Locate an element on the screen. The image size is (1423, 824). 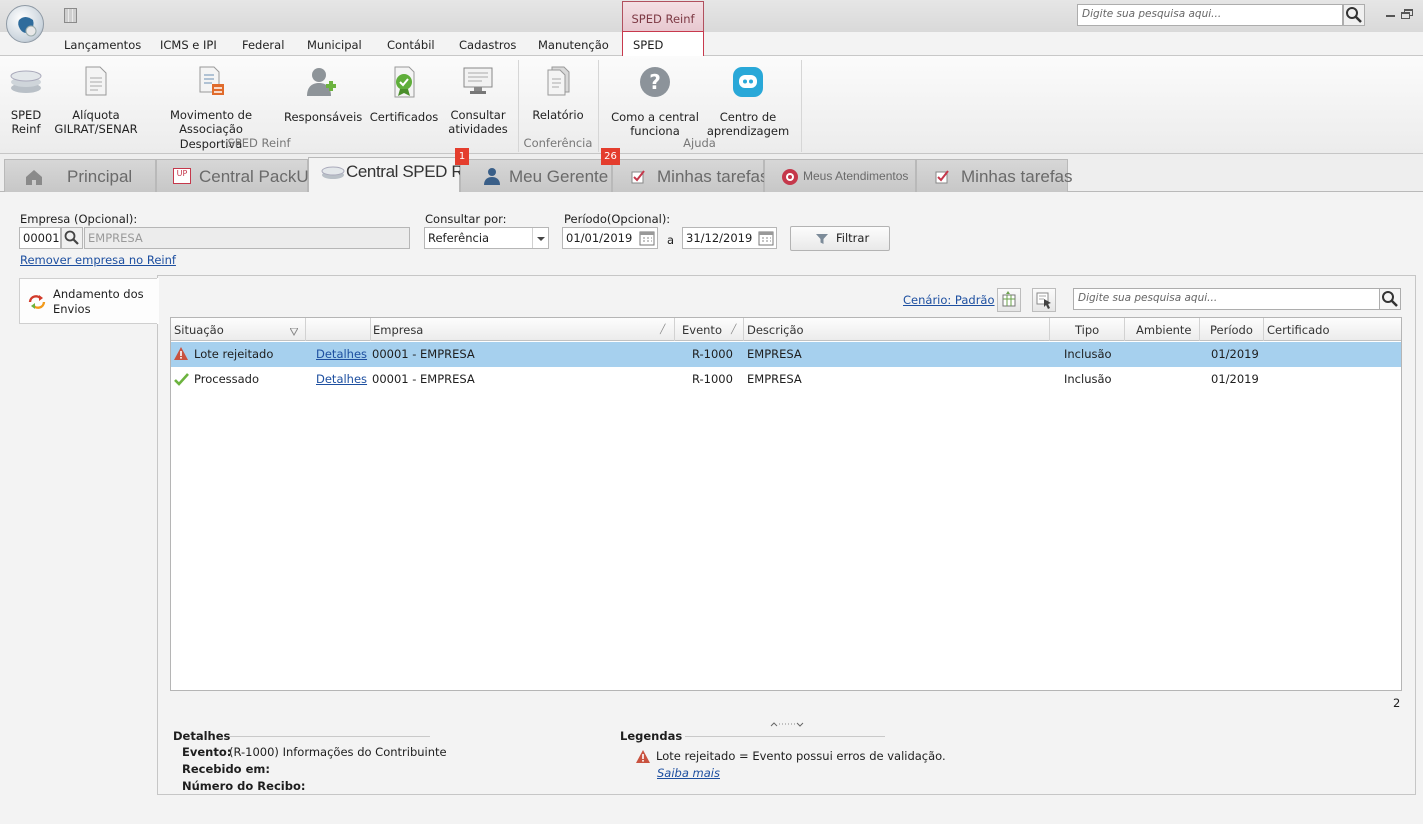
add-user-icon is located at coordinates (321, 82).